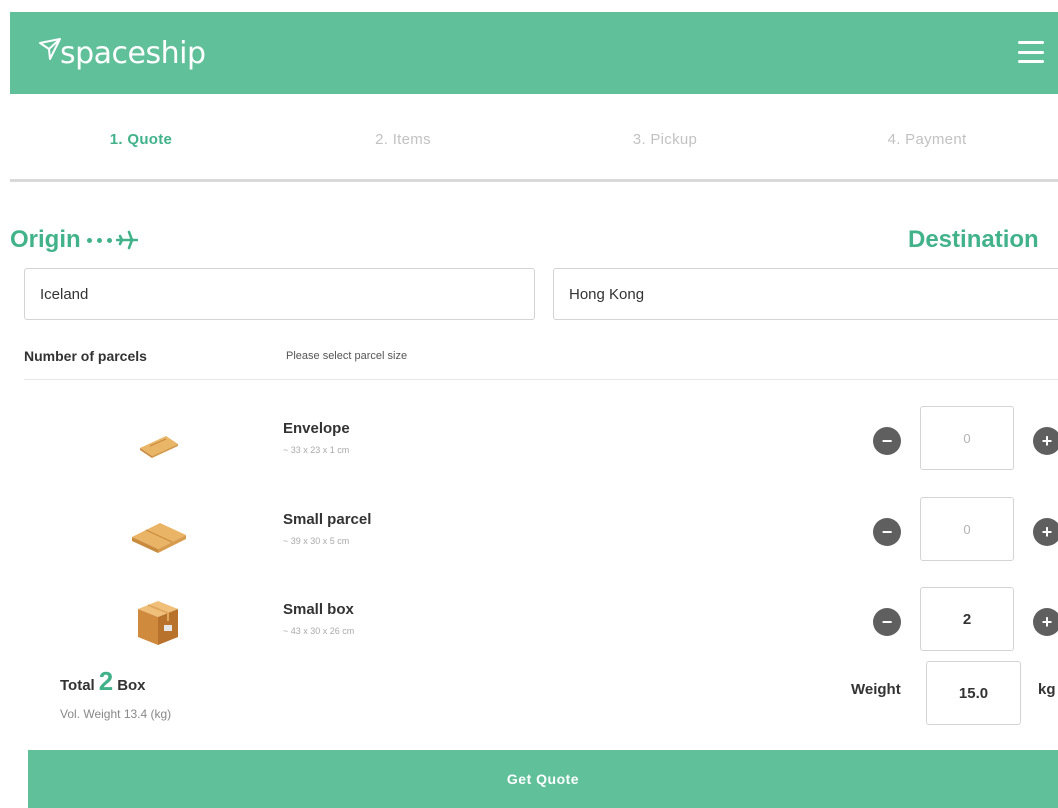 The width and height of the screenshot is (1058, 808). I want to click on step-items: 2. Items, so click(403, 139).